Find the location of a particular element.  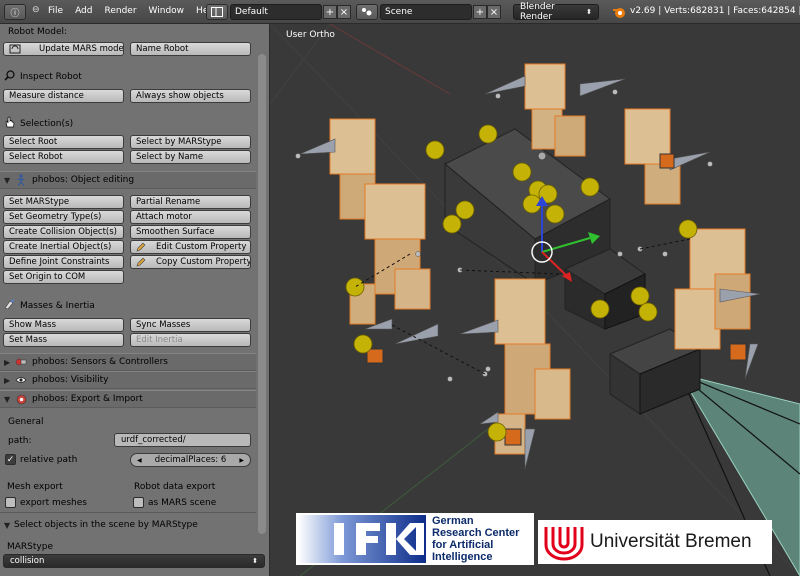

relative-path-label: relative path is located at coordinates (49, 460).